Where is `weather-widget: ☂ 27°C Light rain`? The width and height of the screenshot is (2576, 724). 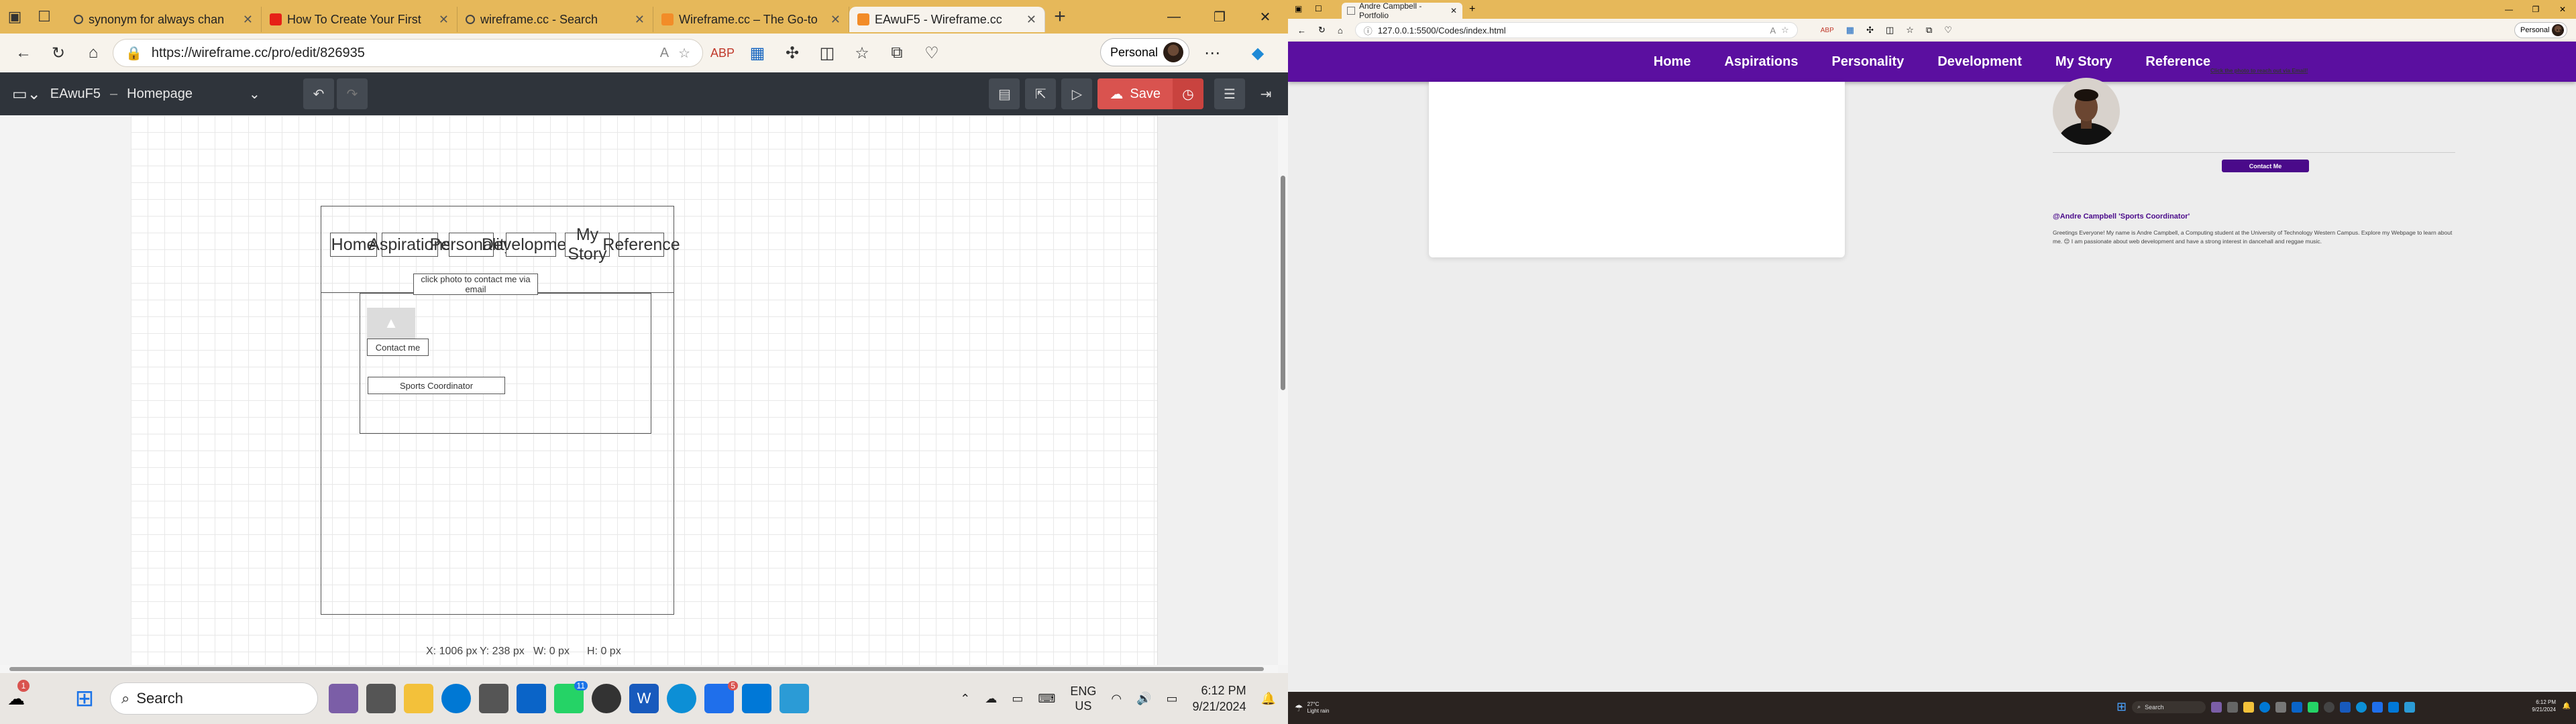 weather-widget: ☂ 27°C Light rain is located at coordinates (1312, 708).